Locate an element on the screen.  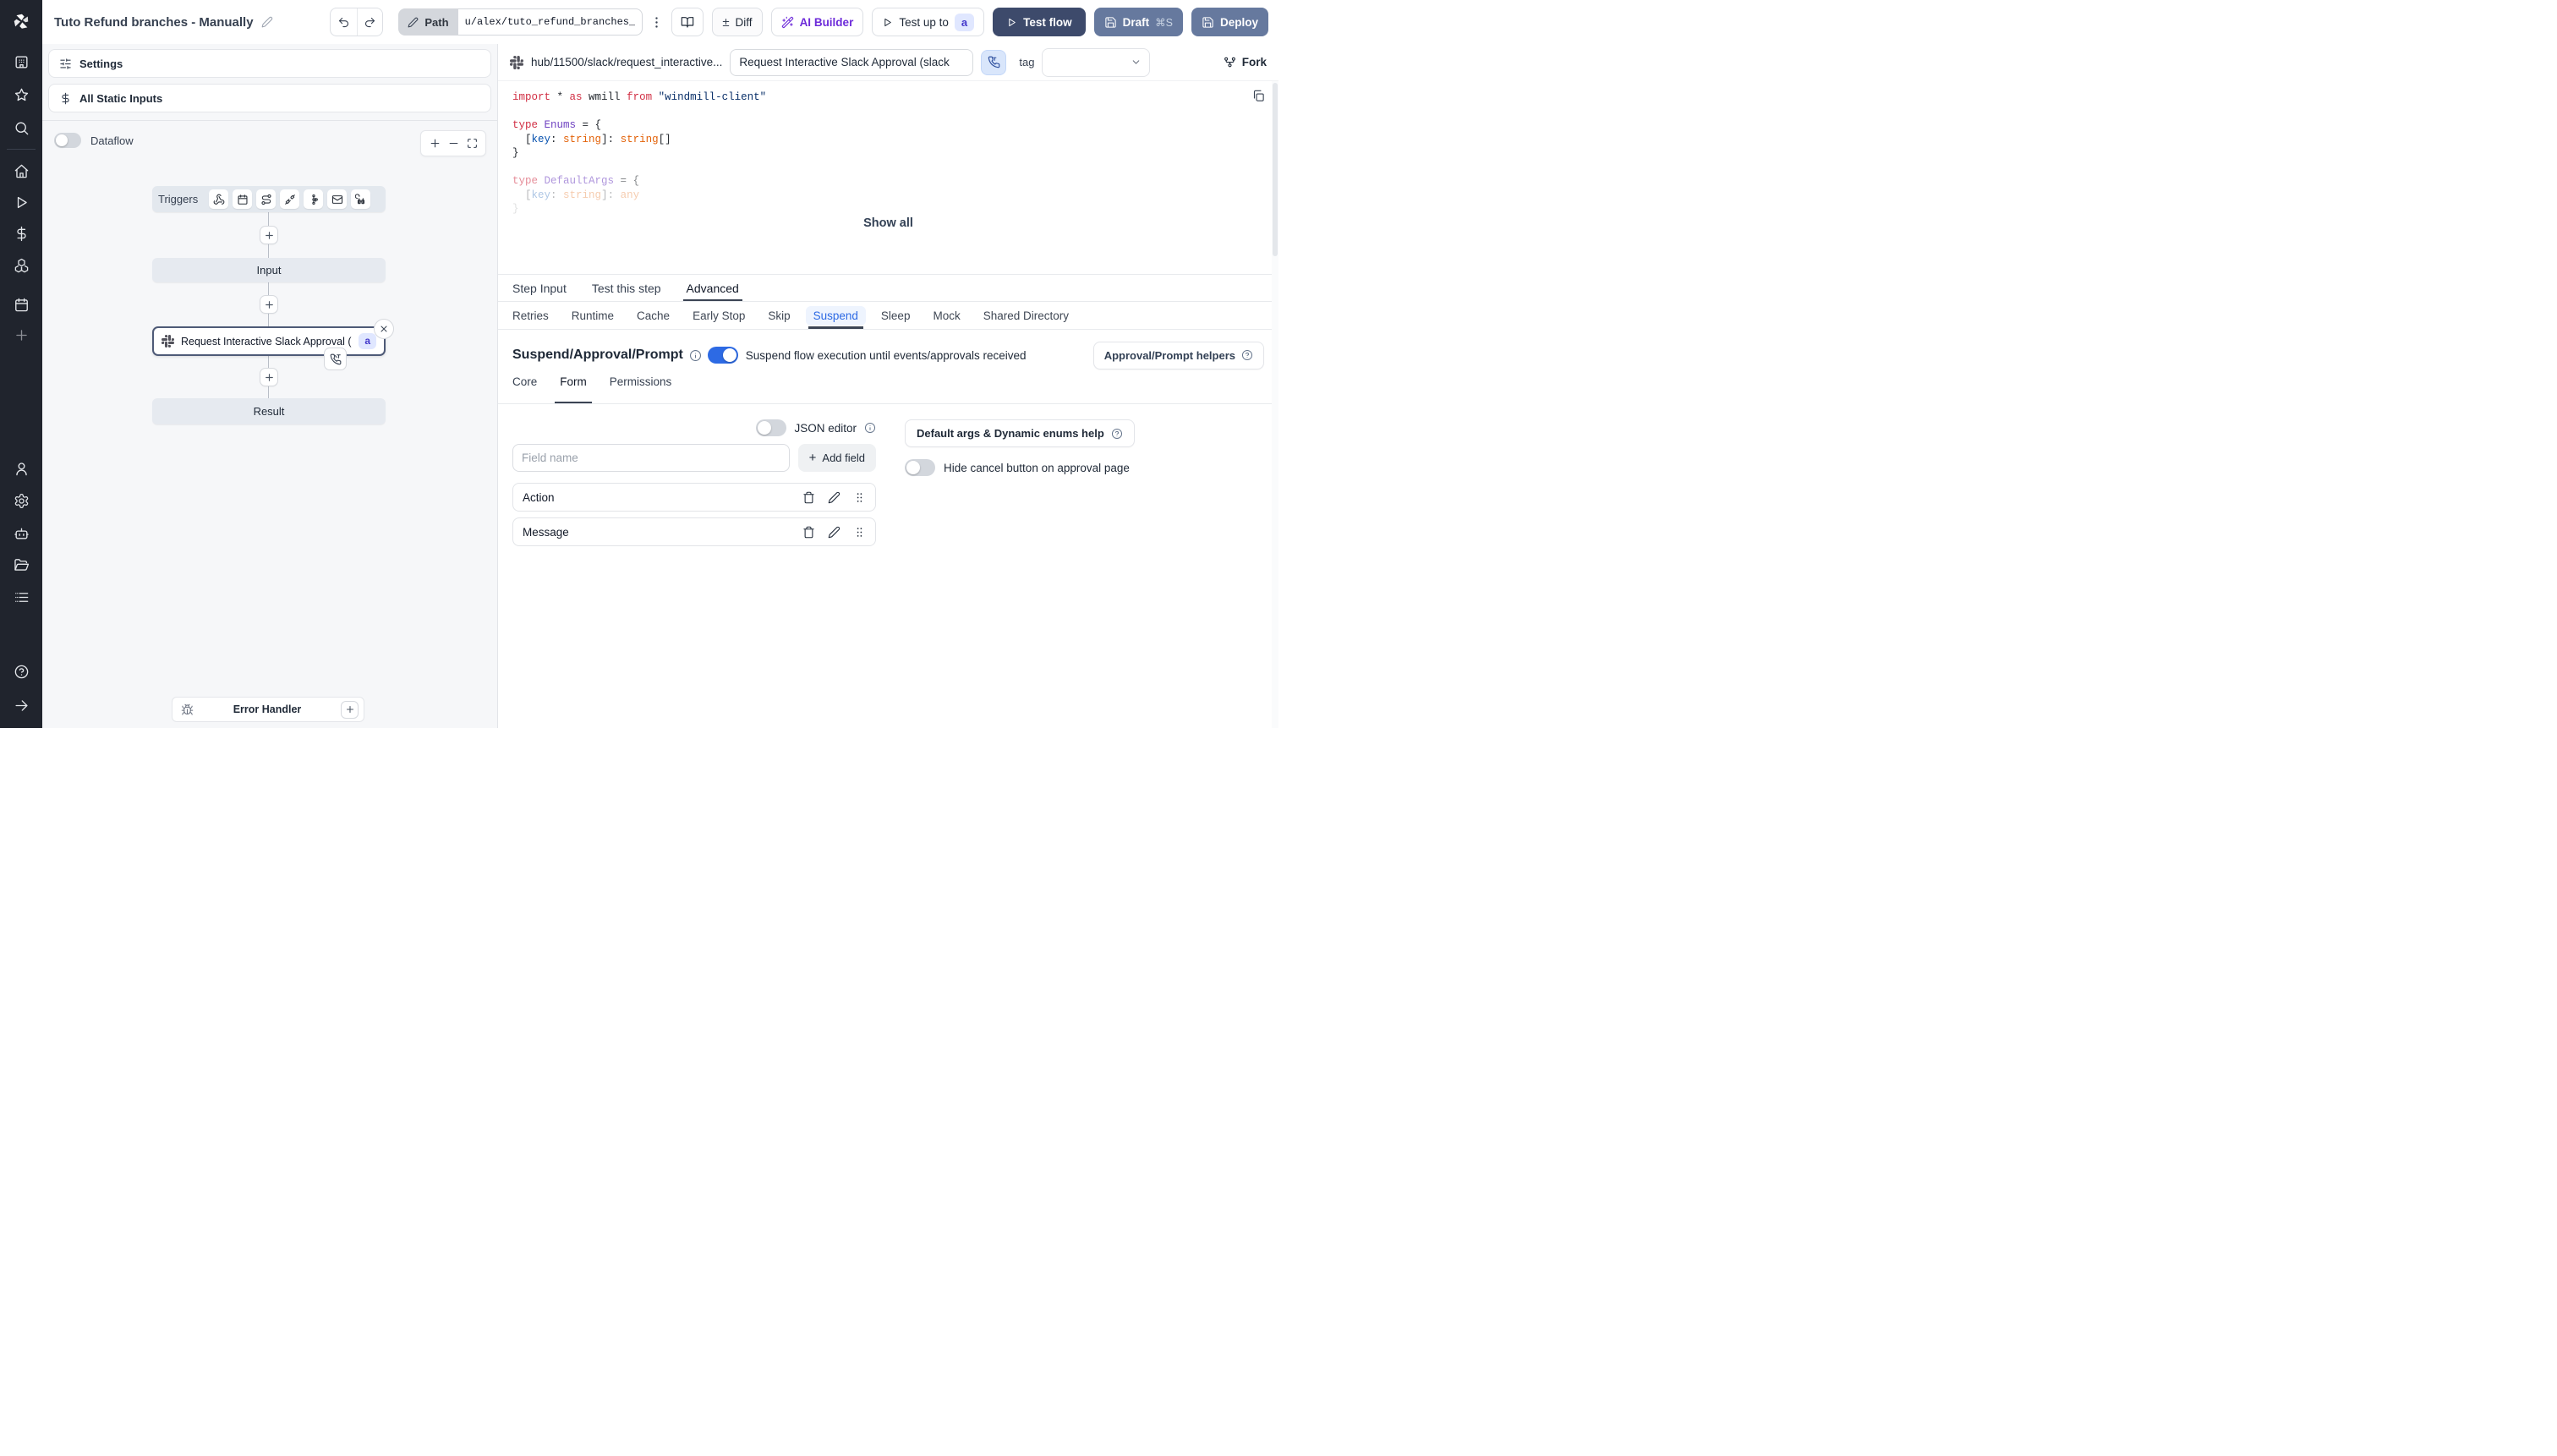
websocket-plug-trigger-icon is located at coordinates (290, 199).